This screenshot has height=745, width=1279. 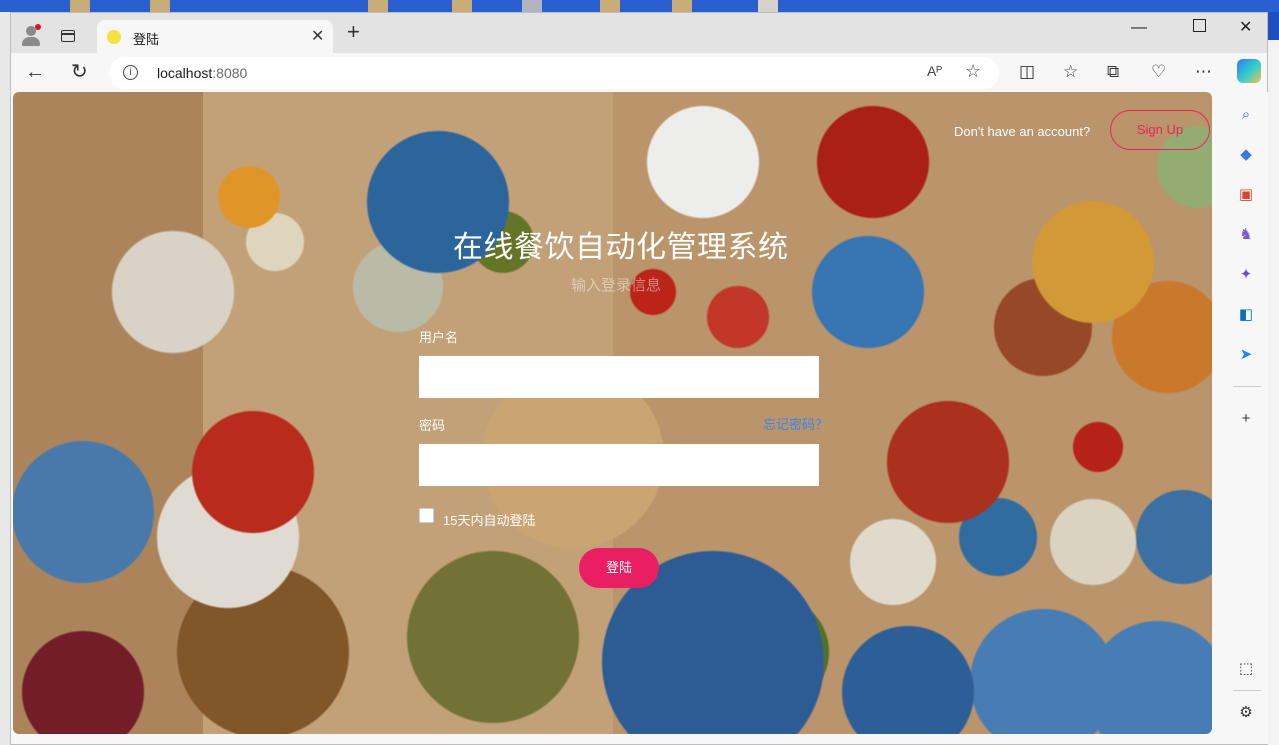 I want to click on desktop-right-edge, so click(x=1273, y=392).